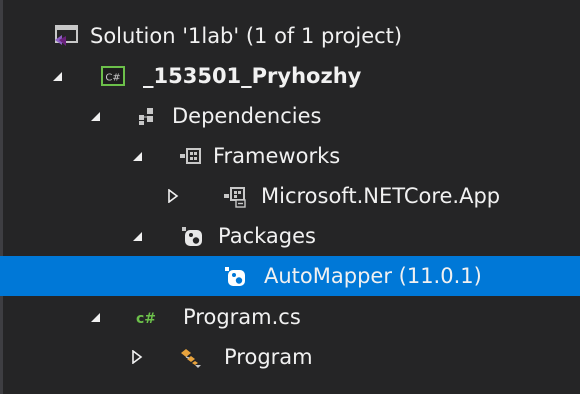  What do you see at coordinates (381, 196) in the screenshot?
I see `tree-item-label: Microsoft.NETCore.App` at bounding box center [381, 196].